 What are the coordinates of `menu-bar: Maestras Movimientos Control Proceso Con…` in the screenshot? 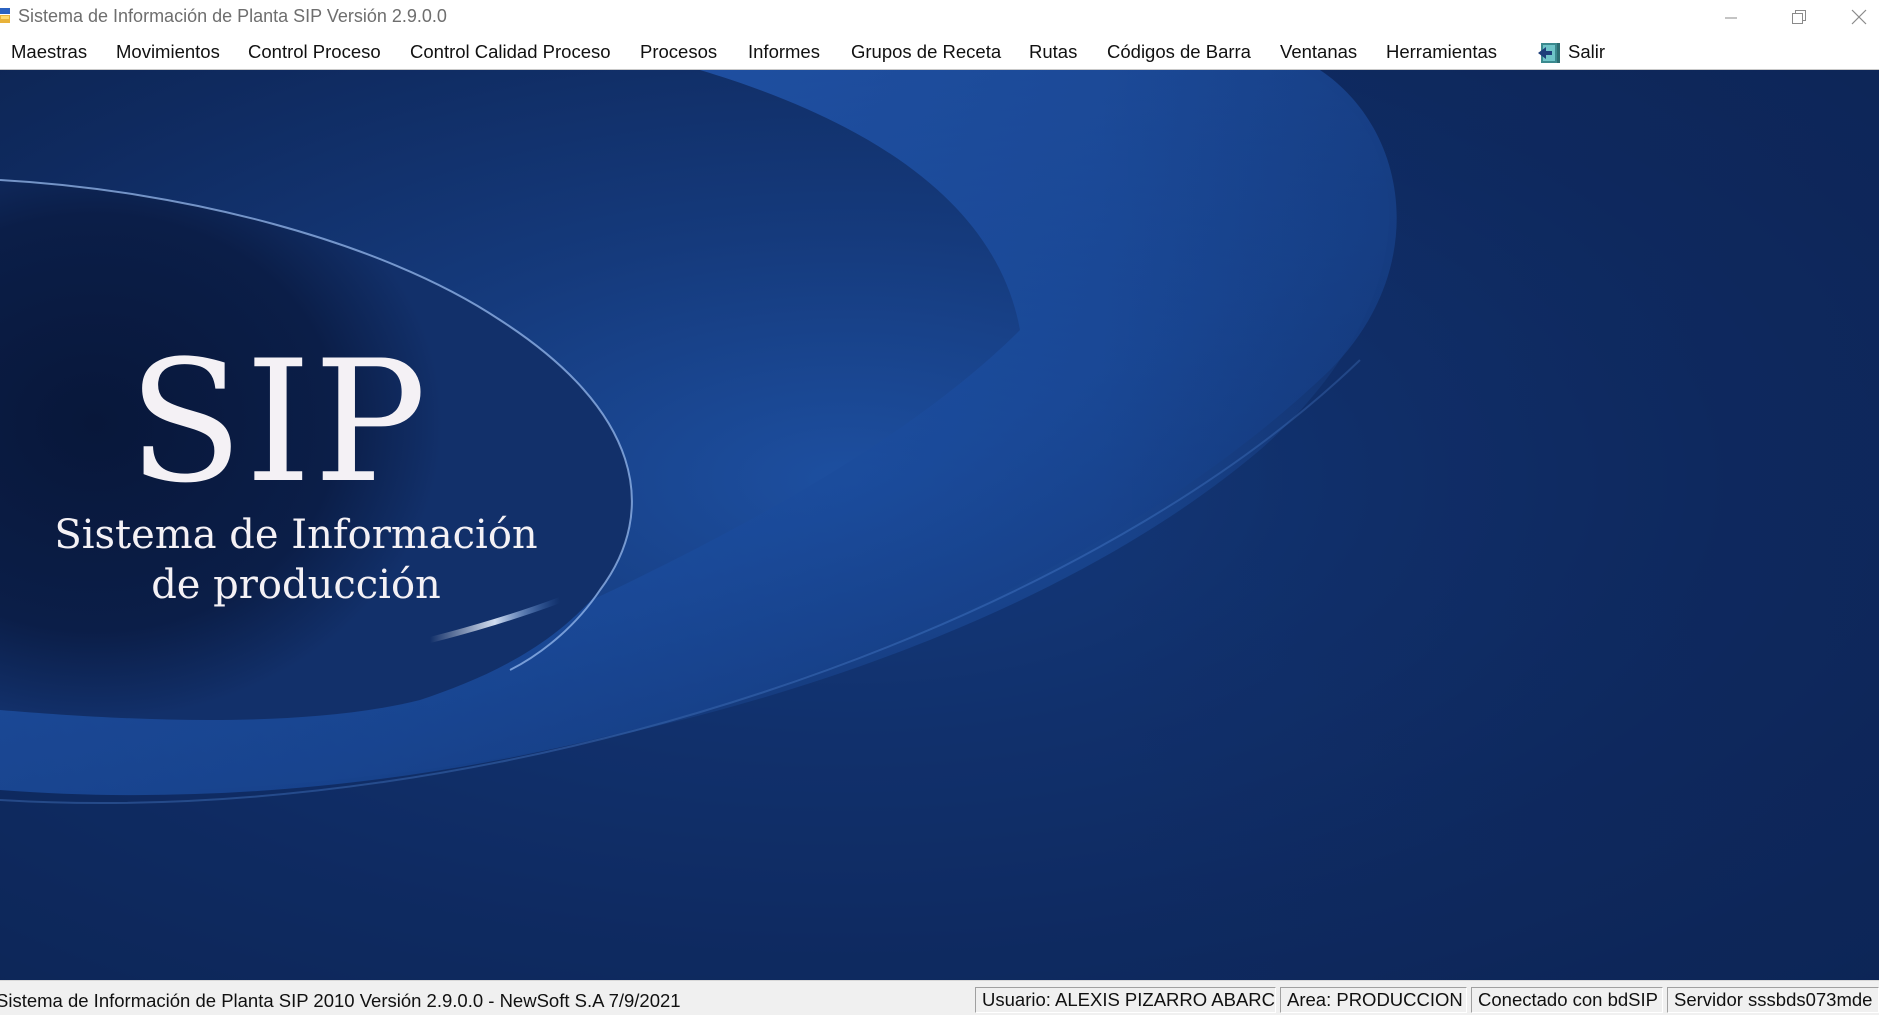 It's located at (939, 51).